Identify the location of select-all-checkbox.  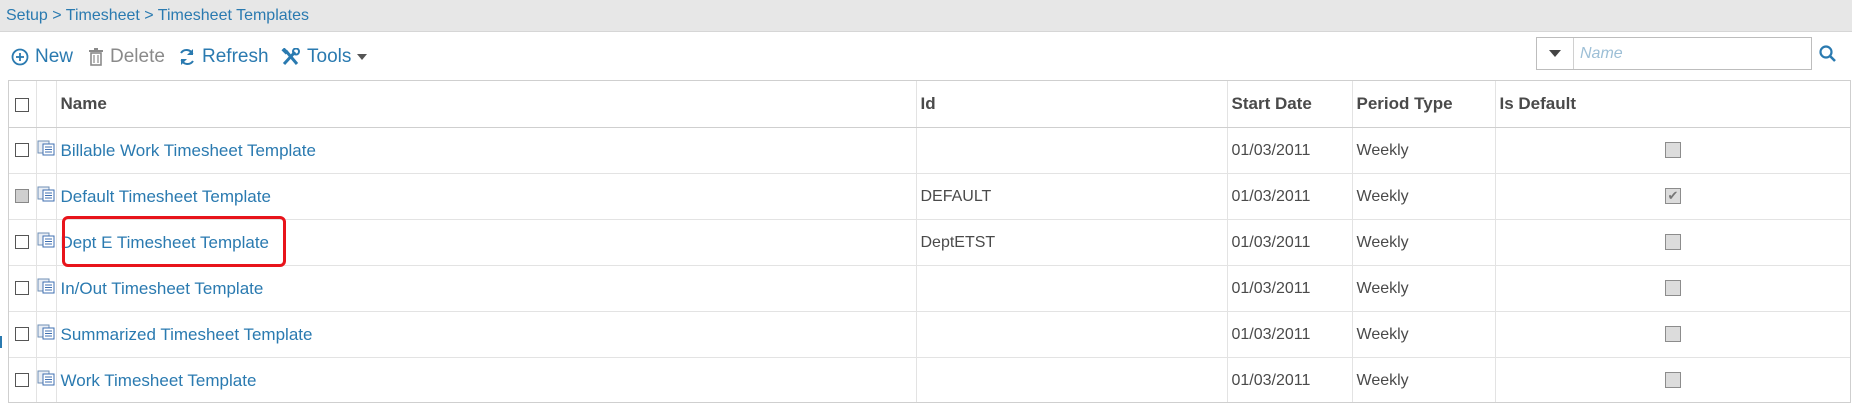
(22, 104).